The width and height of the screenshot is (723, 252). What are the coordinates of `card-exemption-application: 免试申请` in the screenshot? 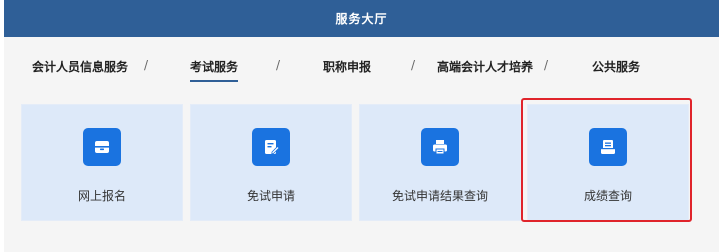 It's located at (271, 162).